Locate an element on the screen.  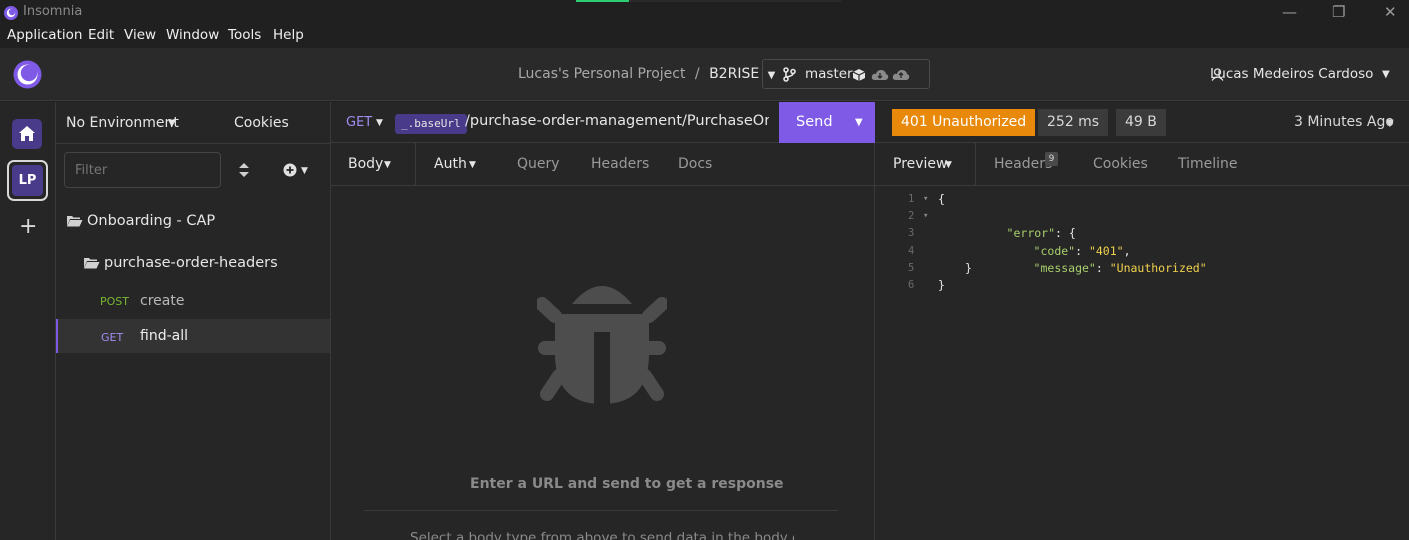
insomnia-home-logo-icon is located at coordinates (27, 74).